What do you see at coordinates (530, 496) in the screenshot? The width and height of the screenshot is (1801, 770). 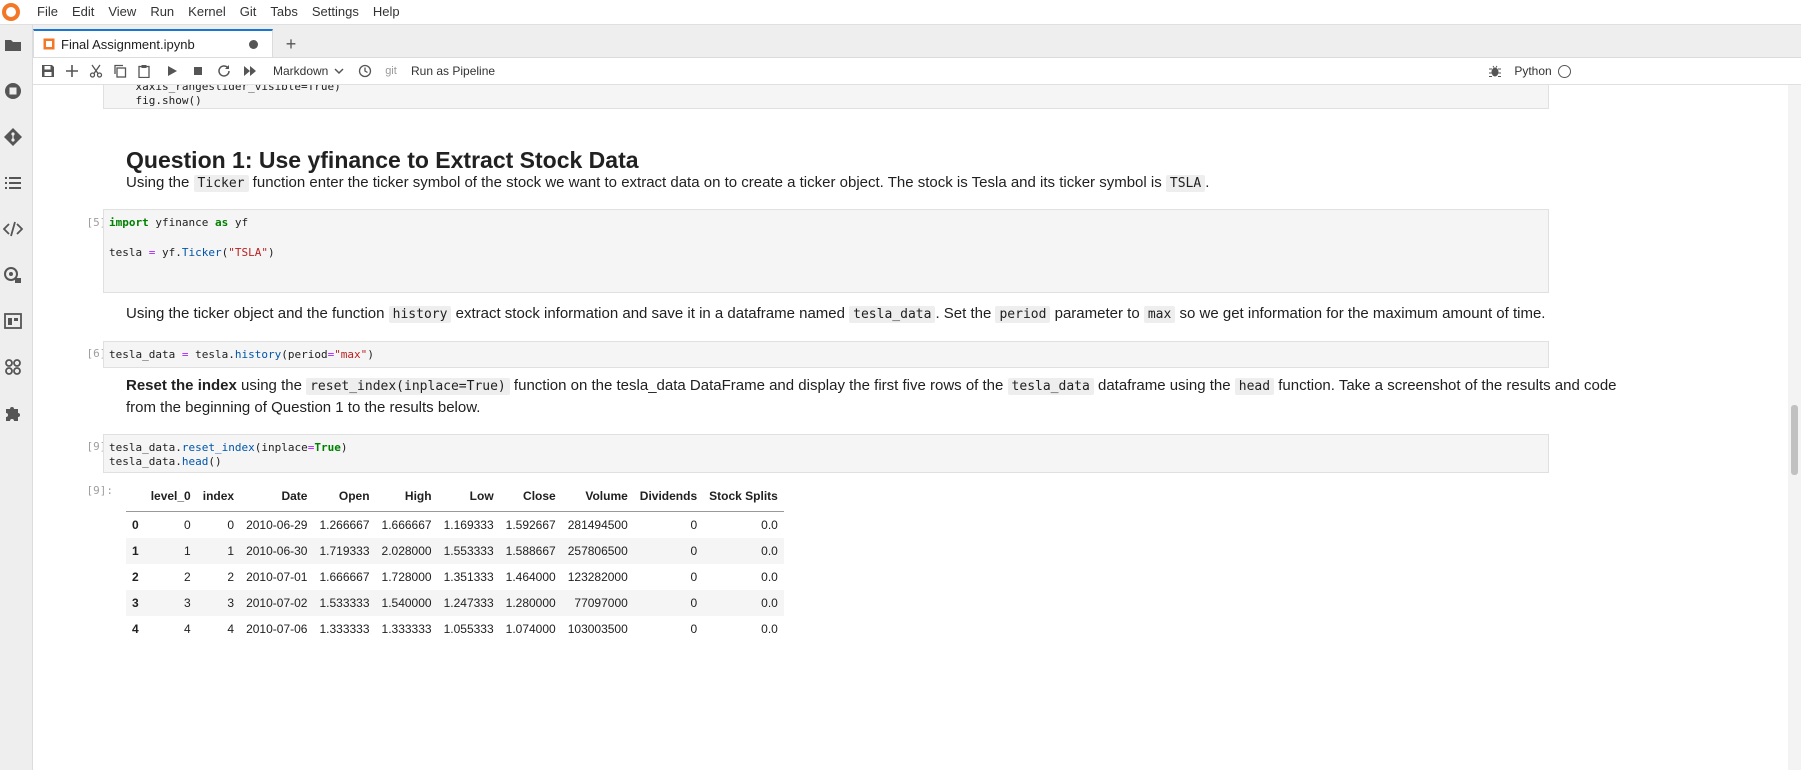 I see `column-header: Close` at bounding box center [530, 496].